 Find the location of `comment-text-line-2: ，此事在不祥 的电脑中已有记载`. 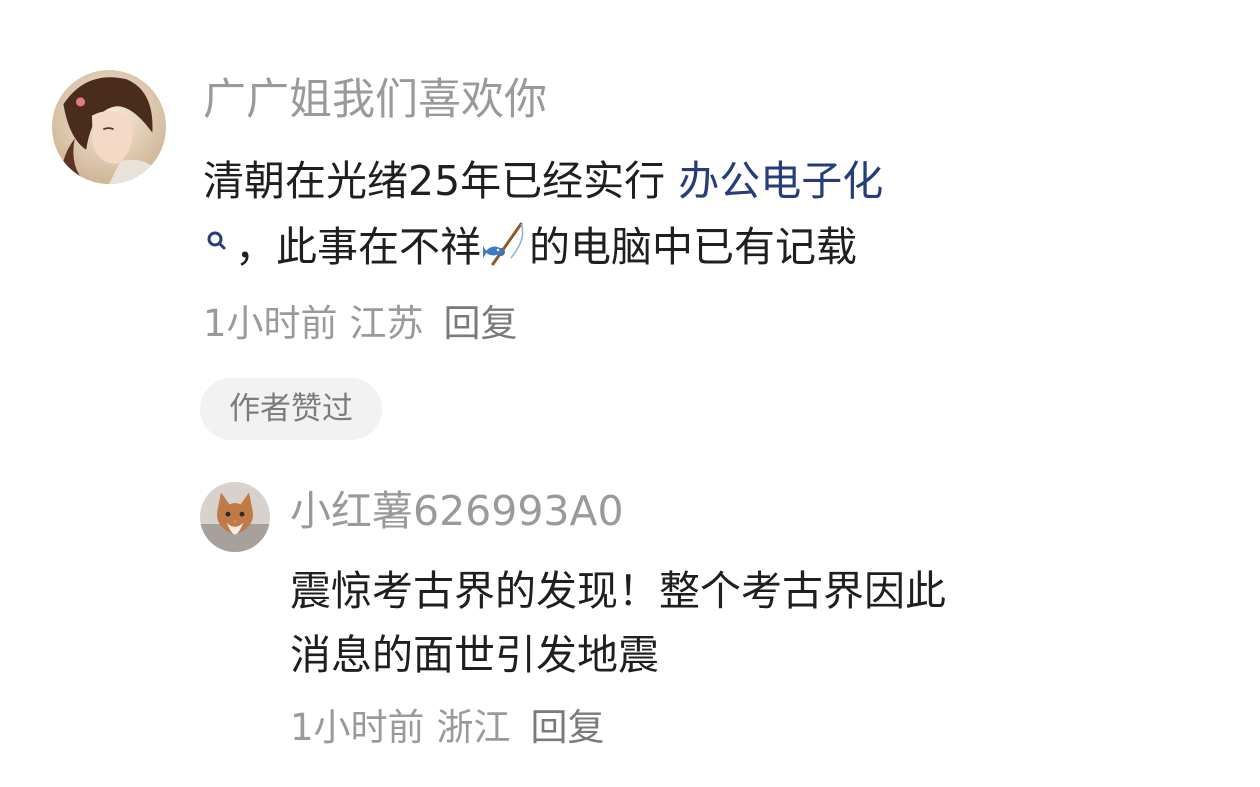

comment-text-line-2: ，此事在不祥 的电脑中已有记载 is located at coordinates (530, 247).